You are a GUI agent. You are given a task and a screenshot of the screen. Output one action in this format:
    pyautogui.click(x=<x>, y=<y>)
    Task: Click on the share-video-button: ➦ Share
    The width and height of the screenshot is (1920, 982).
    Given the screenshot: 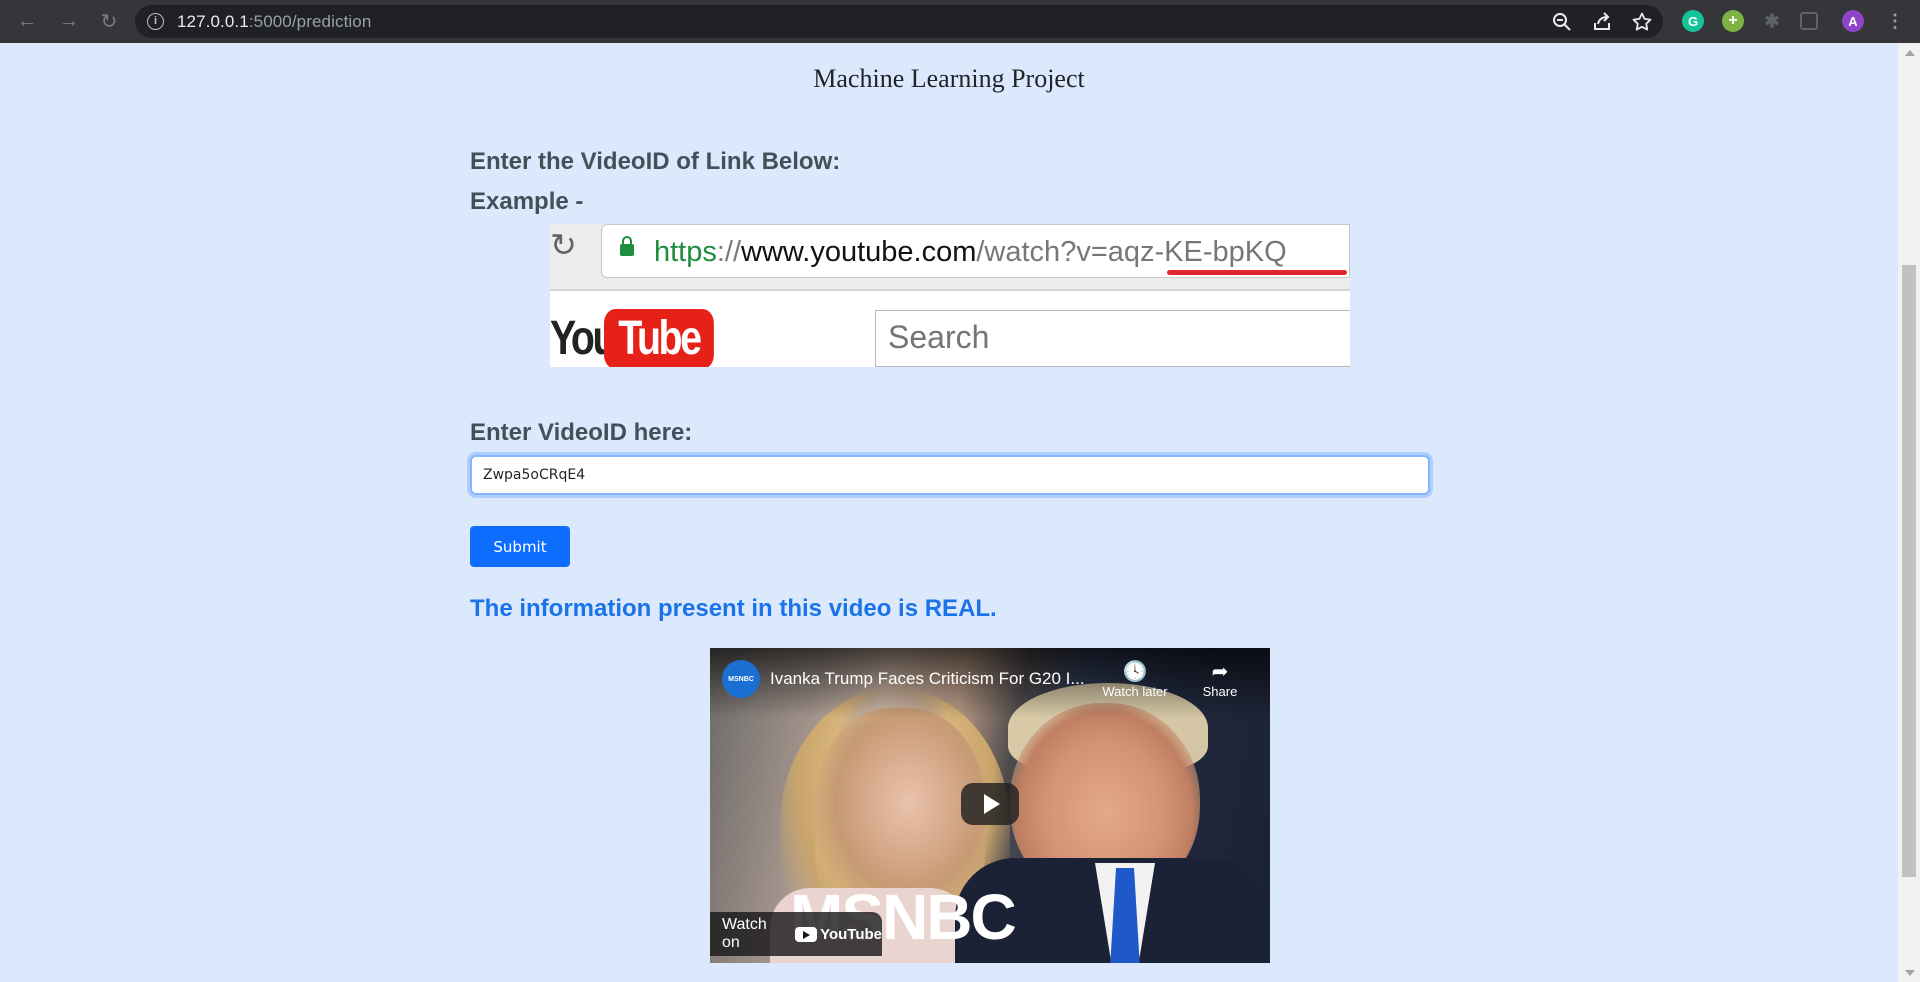 What is the action you would take?
    pyautogui.click(x=1220, y=679)
    